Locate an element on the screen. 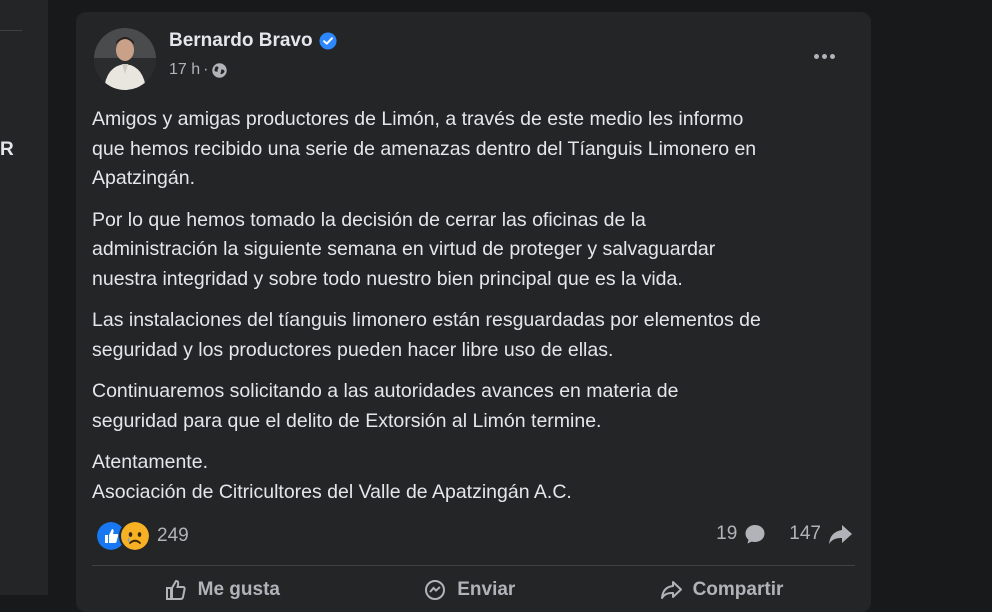 The height and width of the screenshot is (612, 992). left-sidebar: R is located at coordinates (24, 297).